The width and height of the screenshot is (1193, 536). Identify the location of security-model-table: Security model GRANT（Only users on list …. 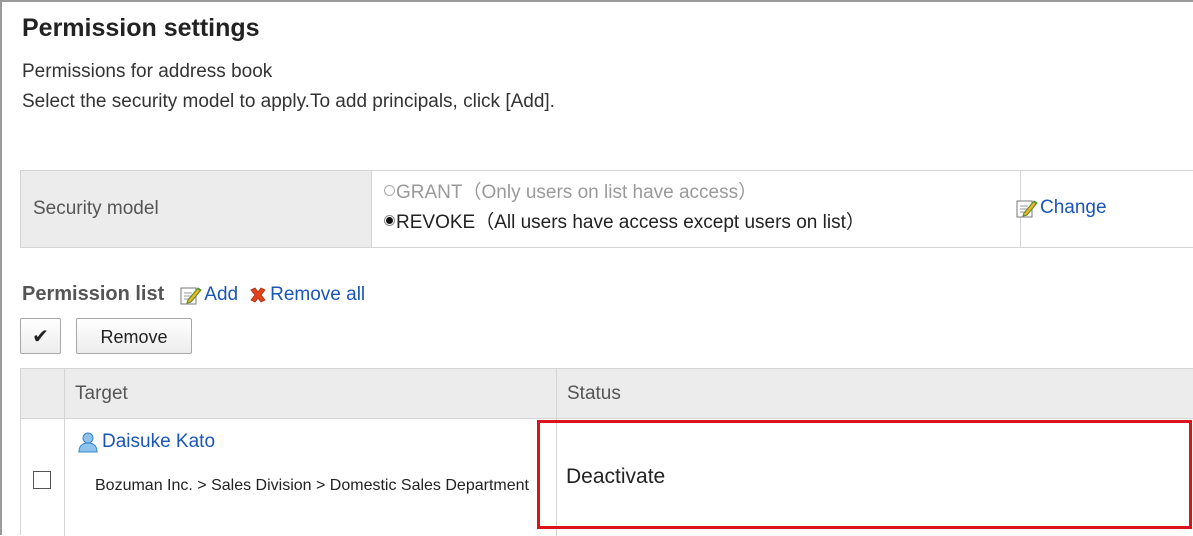
(606, 209).